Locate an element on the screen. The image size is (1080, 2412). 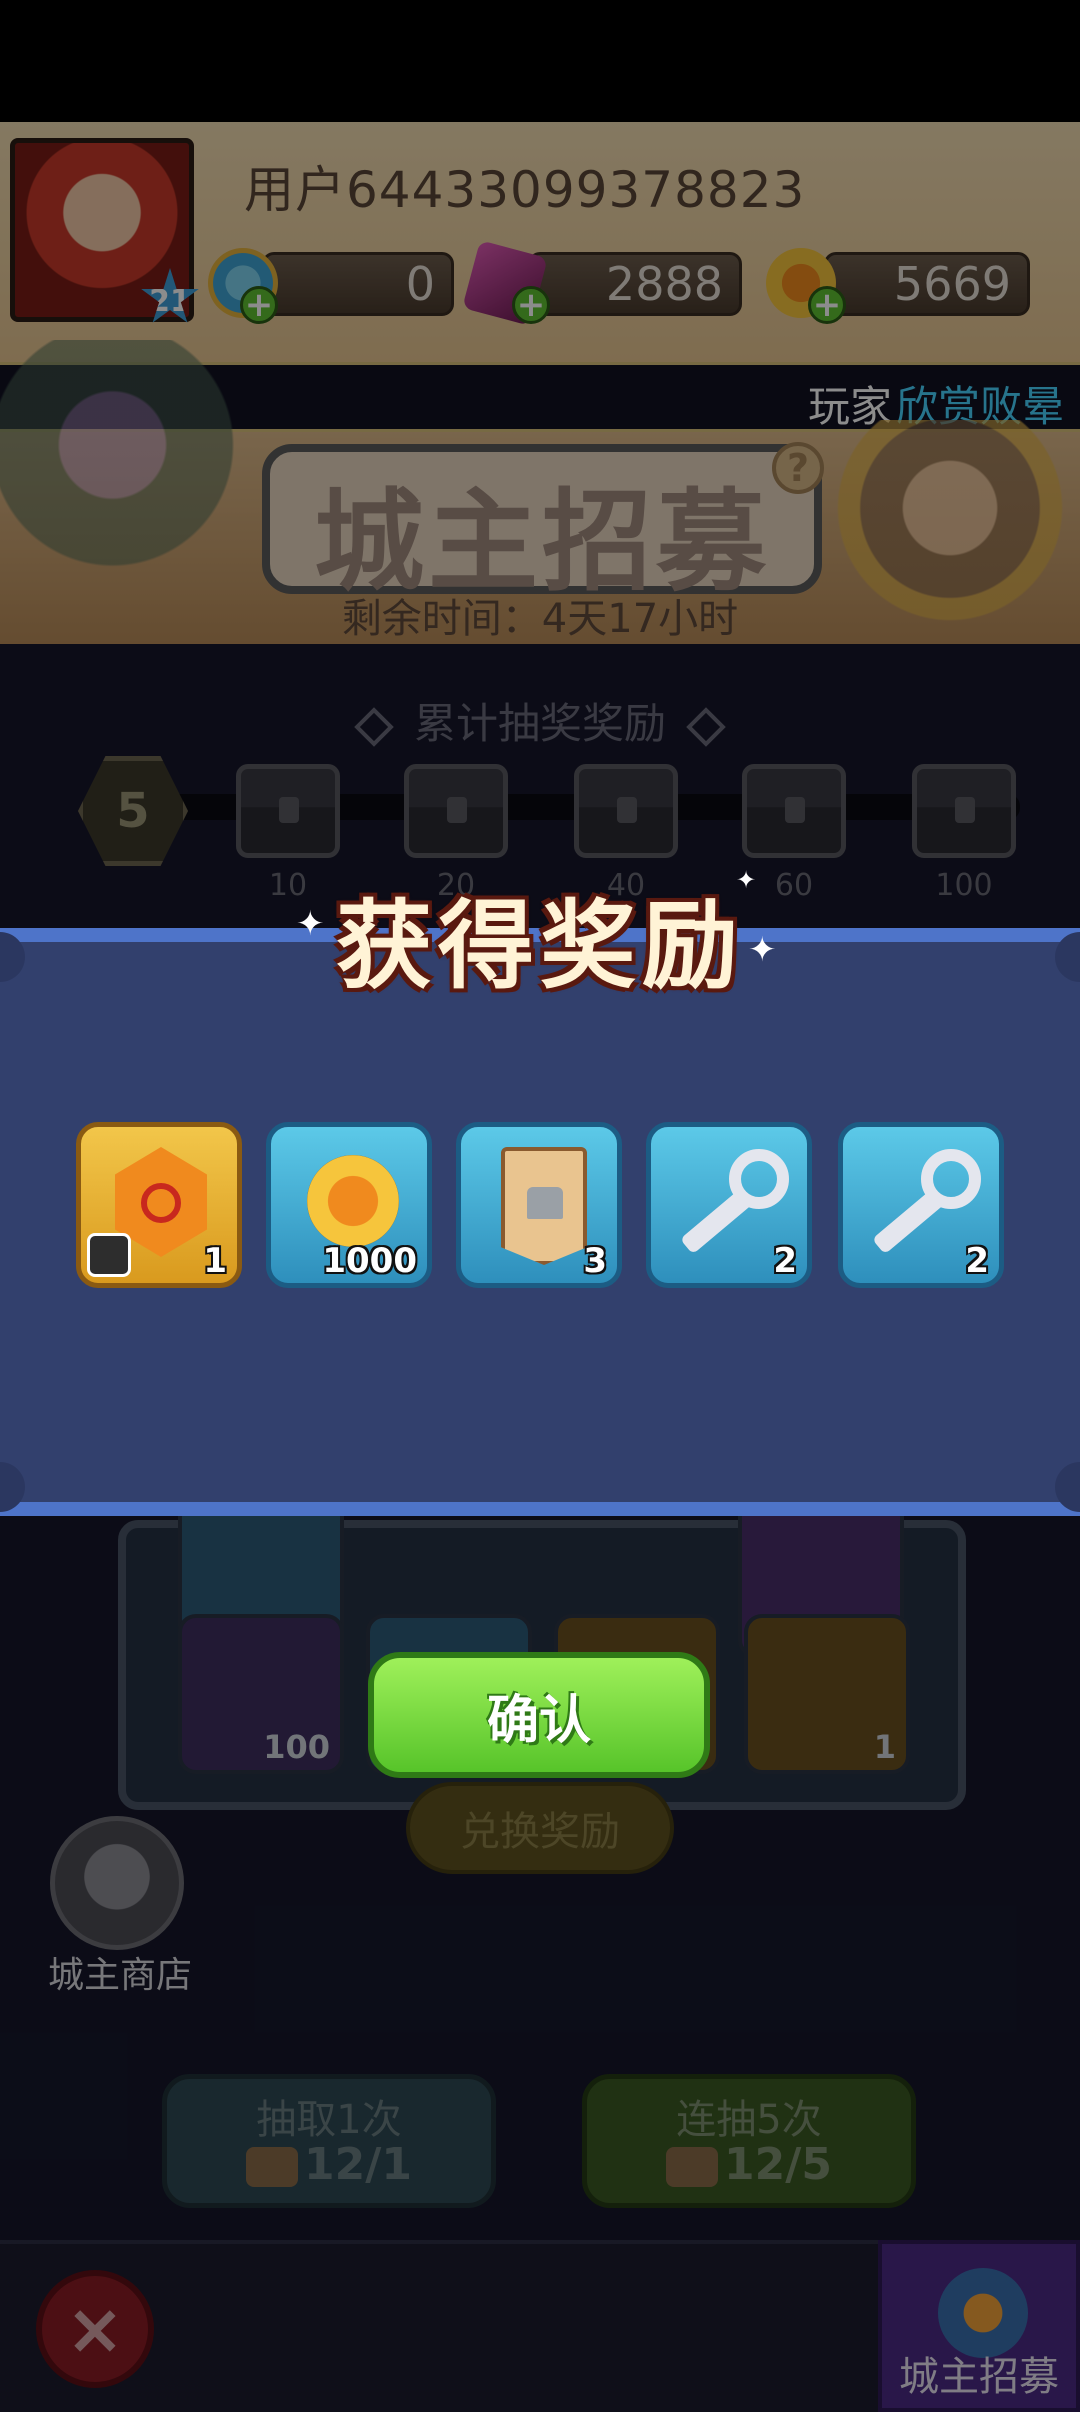
confirm-button: 确认 is located at coordinates (539, 1715).